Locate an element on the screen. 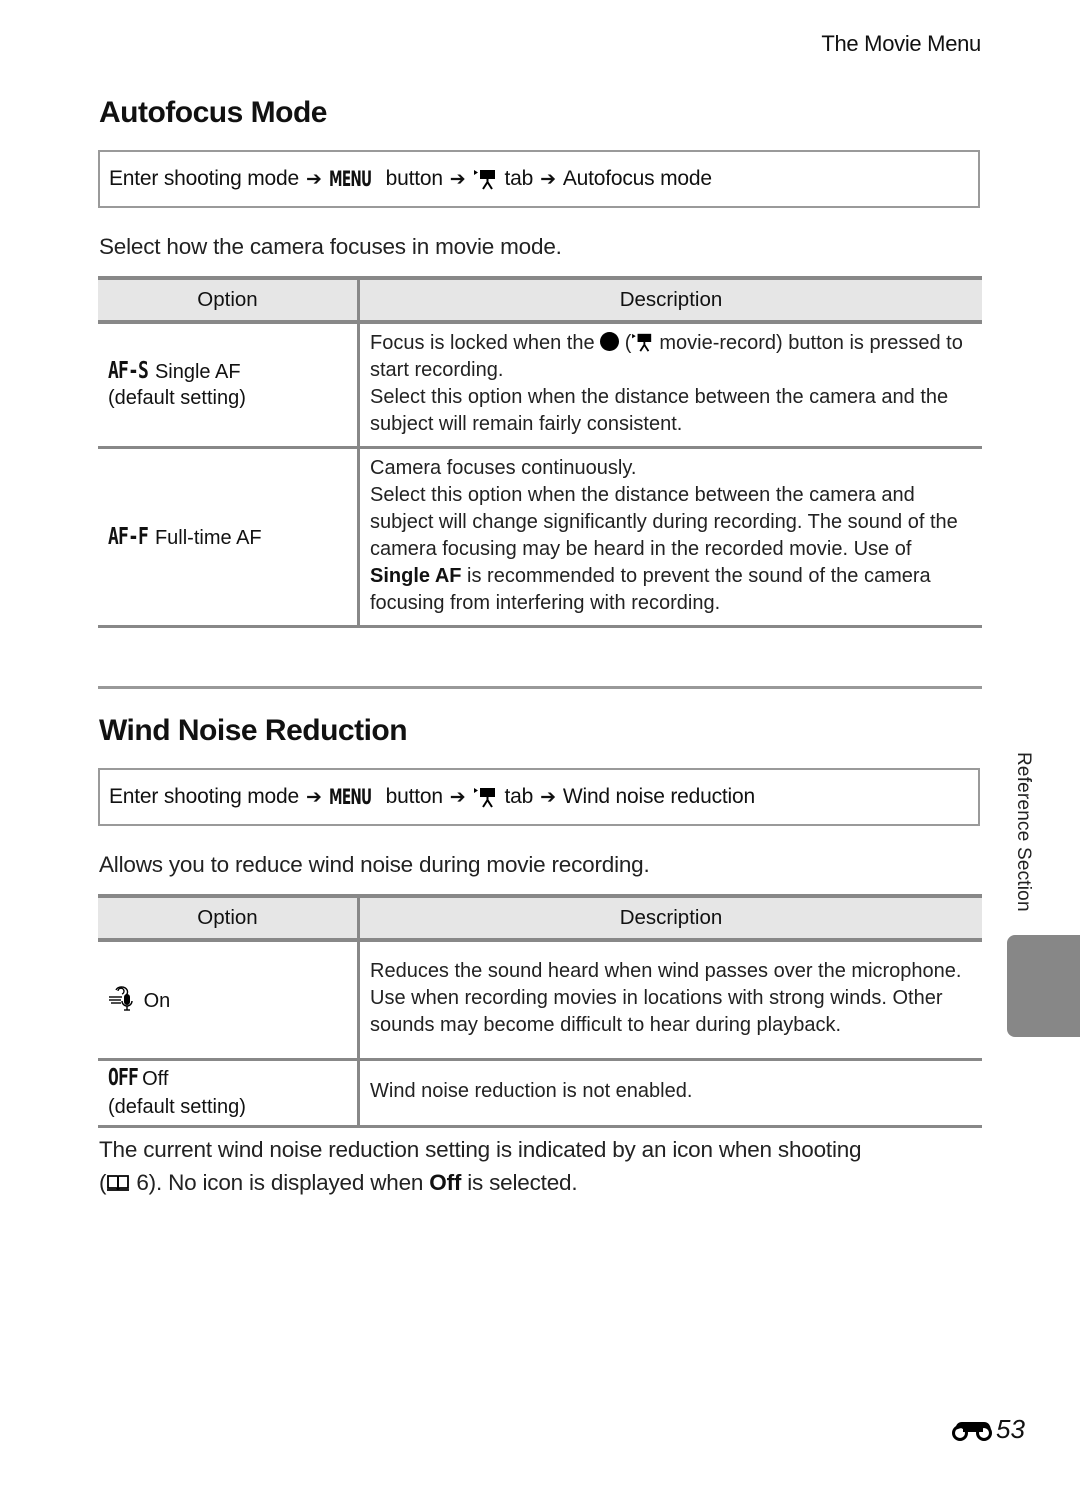  section-title-autofocus: Autofocus Mode is located at coordinates (213, 112).